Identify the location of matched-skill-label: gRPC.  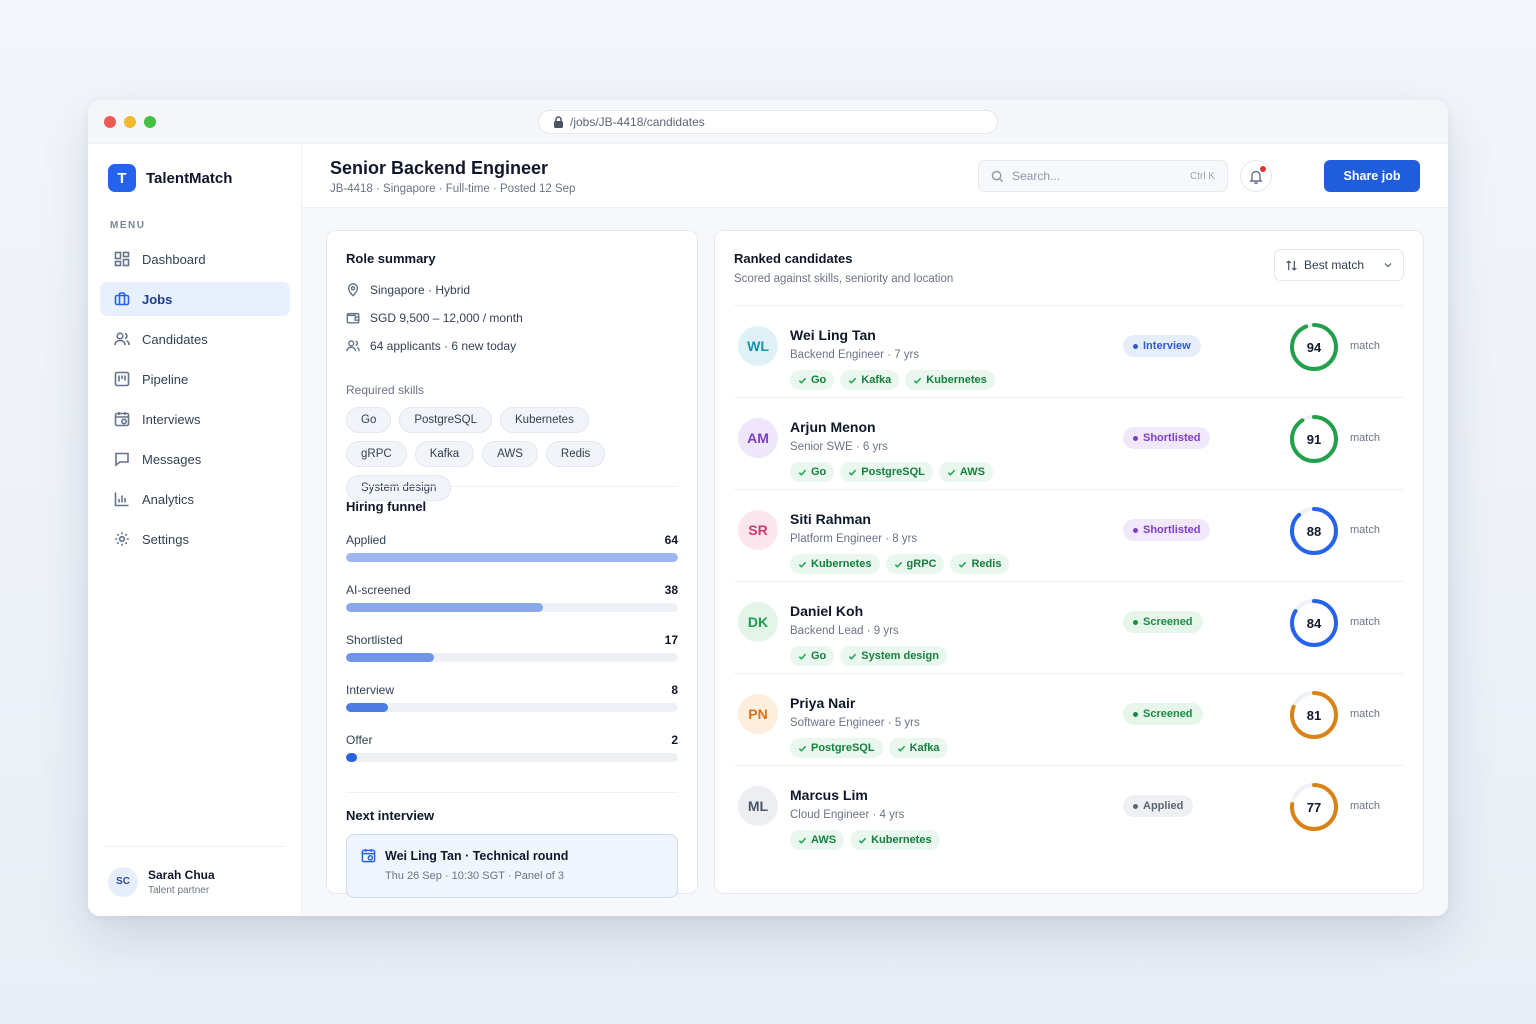
(921, 564).